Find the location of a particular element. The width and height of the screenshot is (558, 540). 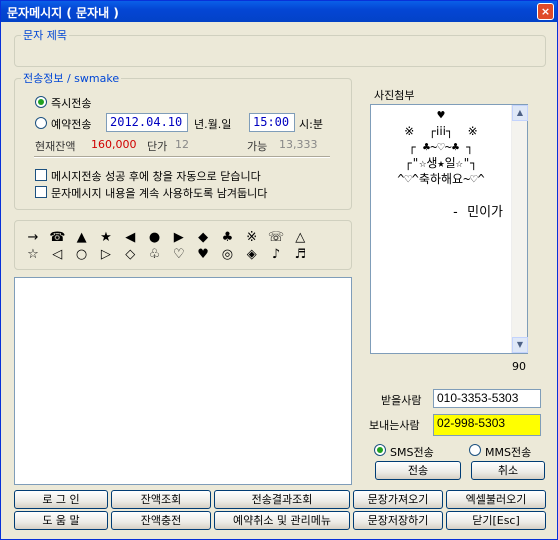

symbol-button: ◁ is located at coordinates (57, 255).